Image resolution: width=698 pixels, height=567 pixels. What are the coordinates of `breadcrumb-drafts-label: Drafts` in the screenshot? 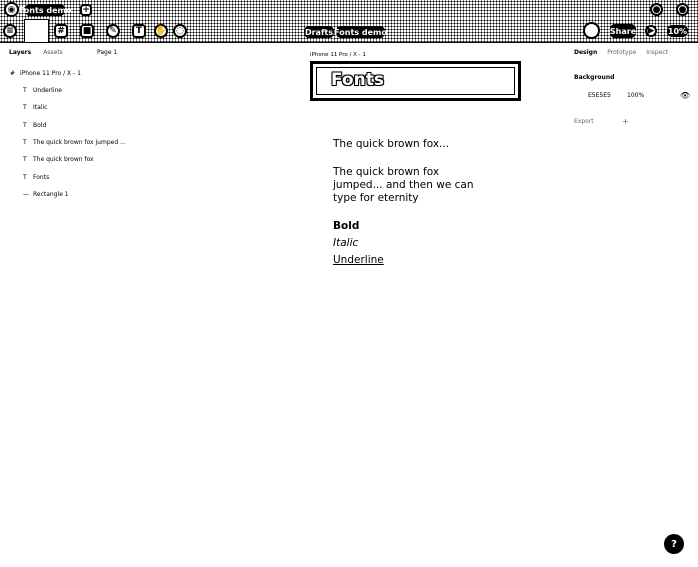 It's located at (319, 32).